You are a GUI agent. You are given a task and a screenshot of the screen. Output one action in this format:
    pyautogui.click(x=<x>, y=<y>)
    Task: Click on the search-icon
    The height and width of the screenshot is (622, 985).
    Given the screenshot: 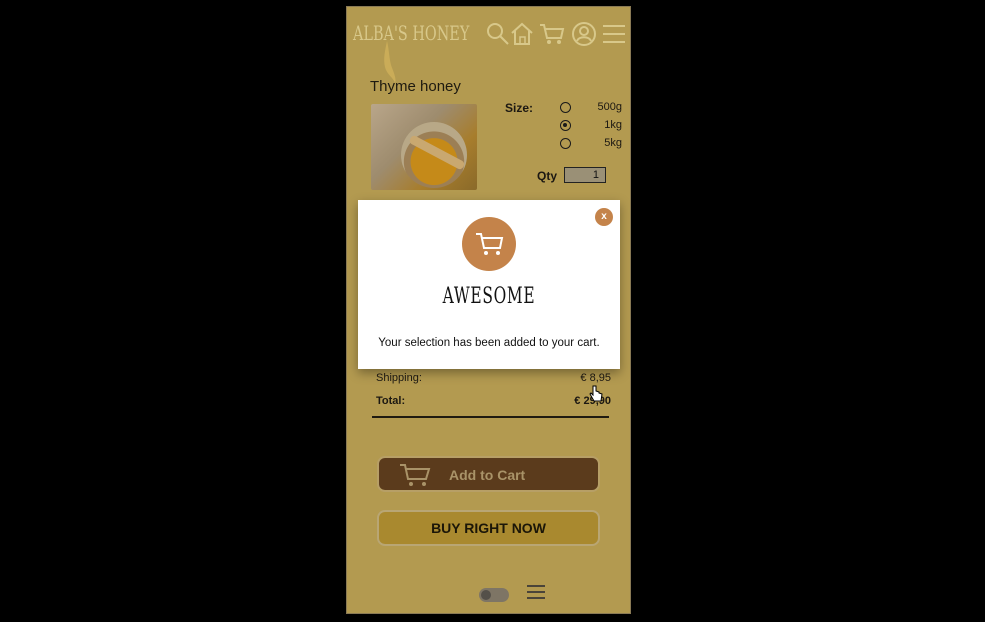 What is the action you would take?
    pyautogui.click(x=498, y=34)
    